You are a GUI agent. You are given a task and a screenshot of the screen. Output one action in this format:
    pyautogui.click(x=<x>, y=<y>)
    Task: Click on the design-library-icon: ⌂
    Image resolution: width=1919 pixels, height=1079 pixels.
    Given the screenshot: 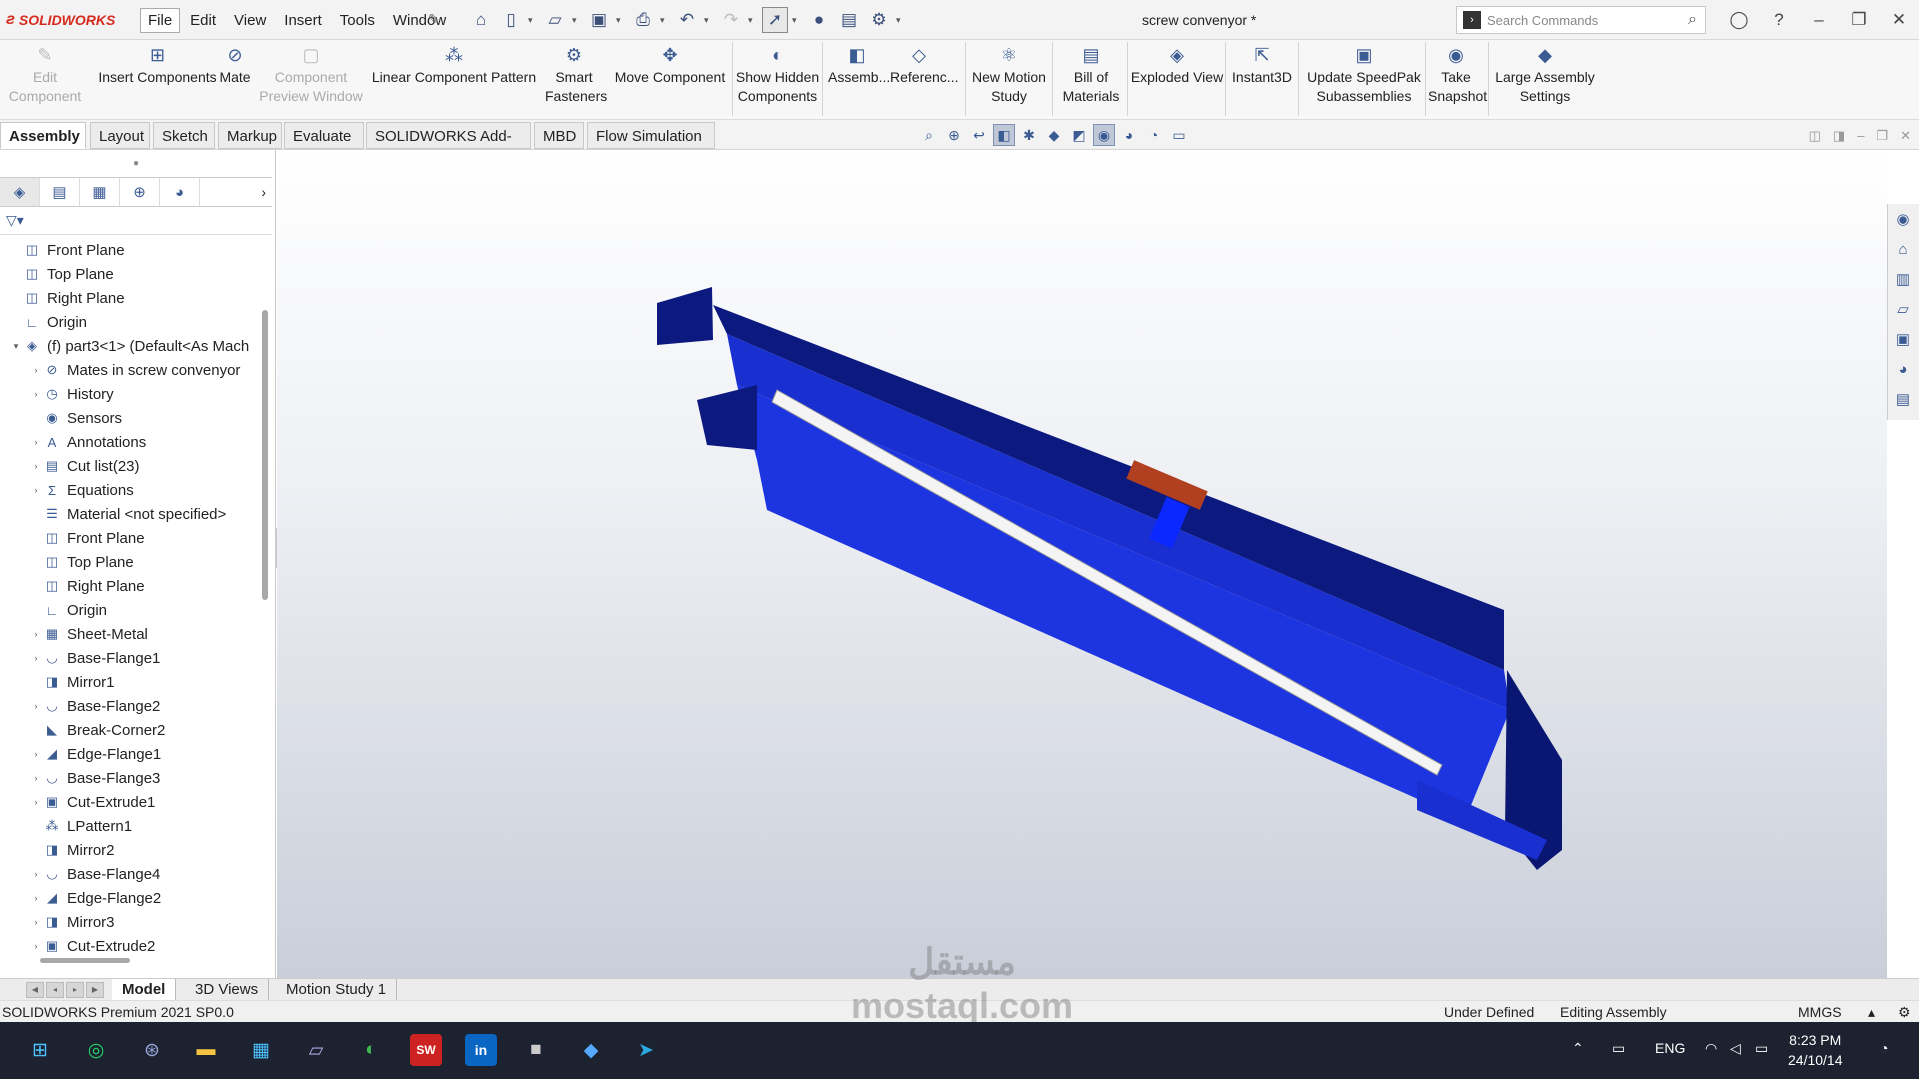 What is the action you would take?
    pyautogui.click(x=1903, y=249)
    